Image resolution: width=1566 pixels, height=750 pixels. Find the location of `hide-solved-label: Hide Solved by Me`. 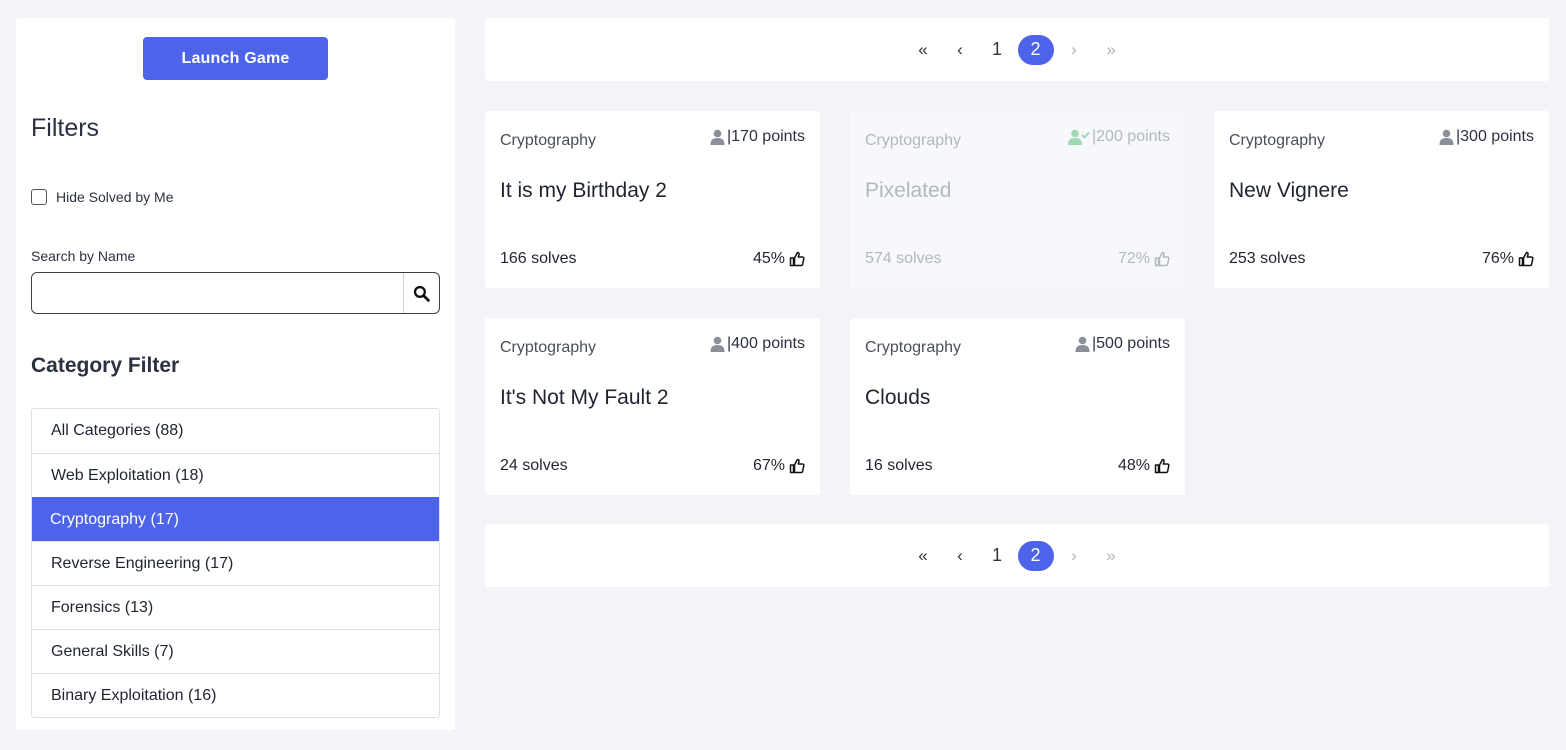

hide-solved-label: Hide Solved by Me is located at coordinates (115, 197).